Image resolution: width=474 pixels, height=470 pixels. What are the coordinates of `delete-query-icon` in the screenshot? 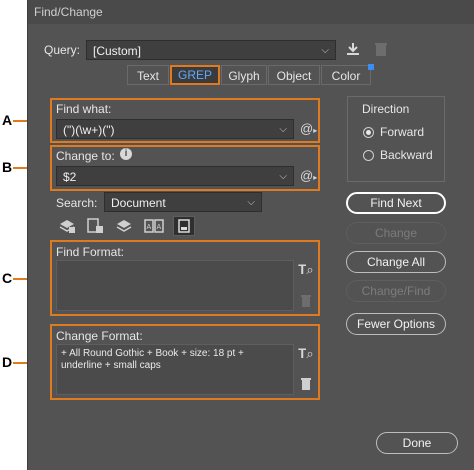 It's located at (384, 50).